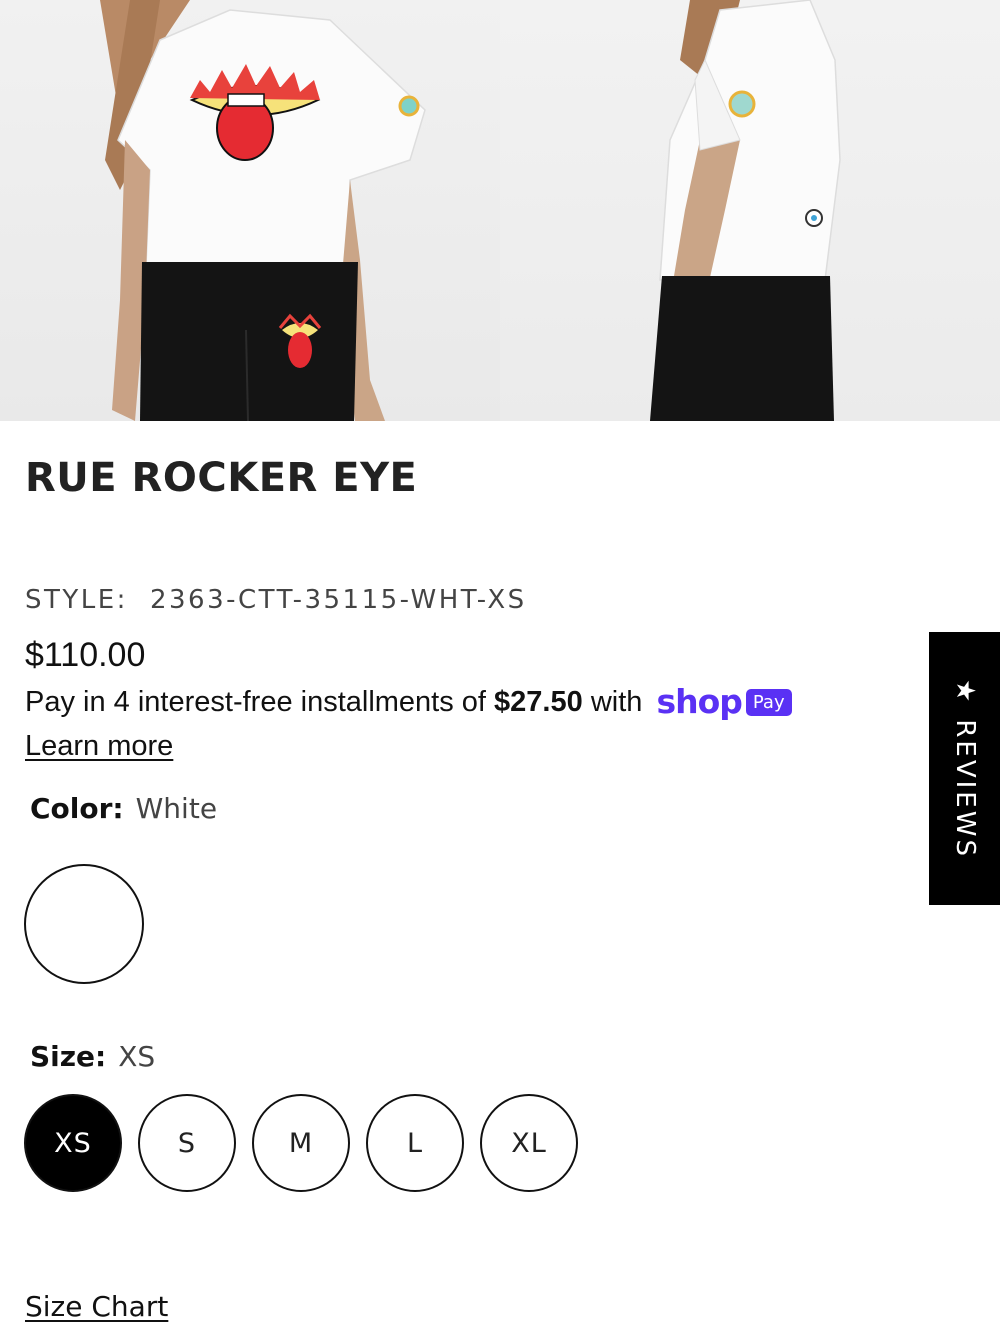 The image size is (1000, 1330). Describe the element at coordinates (85, 655) in the screenshot. I see `product-price: $110.00` at that location.